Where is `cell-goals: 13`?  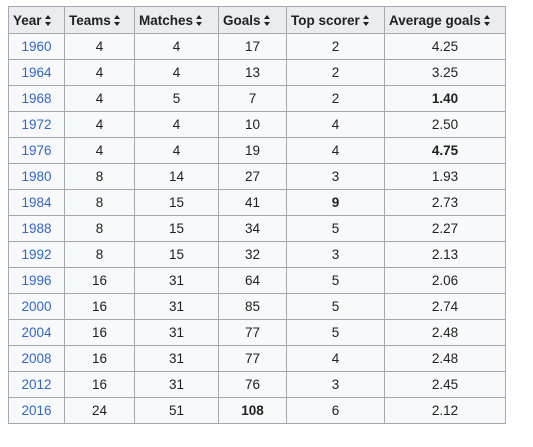
cell-goals: 13 is located at coordinates (252, 72).